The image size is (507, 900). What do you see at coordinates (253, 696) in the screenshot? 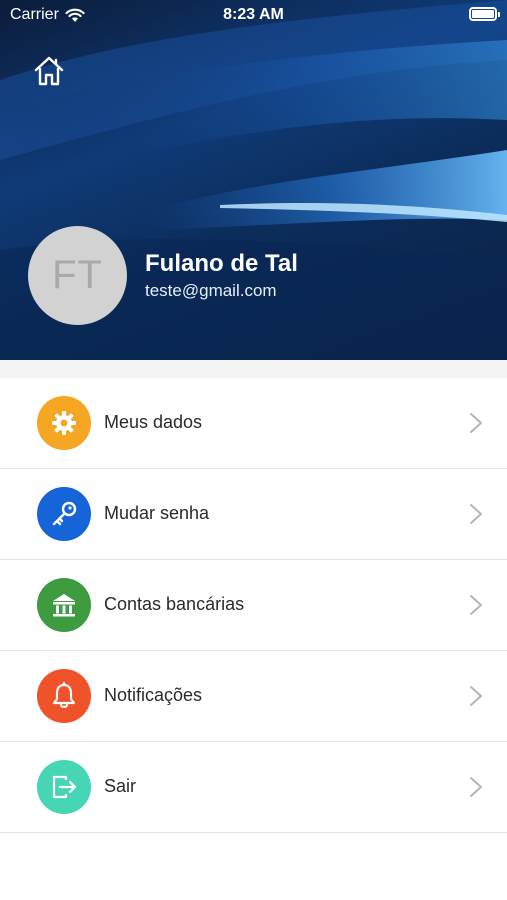
I see `menu-item-notificacoes: Notificações` at bounding box center [253, 696].